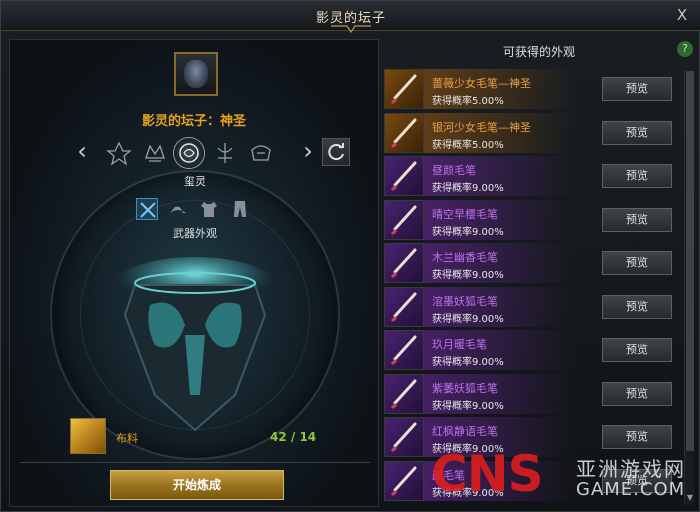 The height and width of the screenshot is (512, 700). What do you see at coordinates (88, 436) in the screenshot?
I see `material-slot` at bounding box center [88, 436].